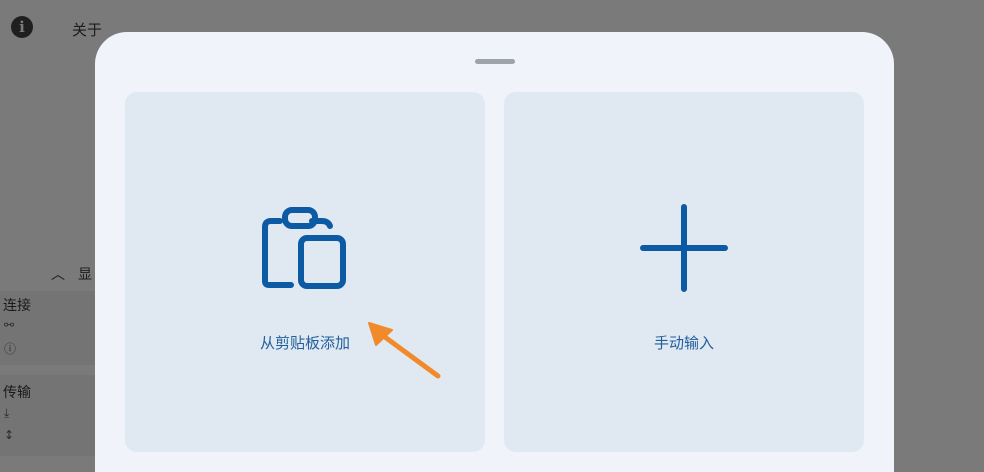  What do you see at coordinates (10, 349) in the screenshot?
I see `info-outline-icon: ⓘ` at bounding box center [10, 349].